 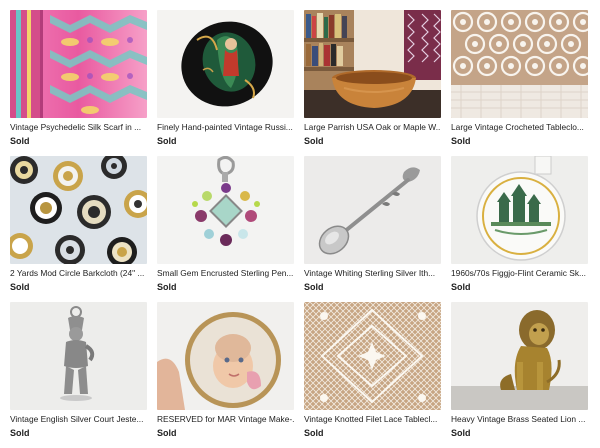 I want to click on listing-card: Large Vintage Crocheted Tableclo... Sold, so click(x=519, y=83).